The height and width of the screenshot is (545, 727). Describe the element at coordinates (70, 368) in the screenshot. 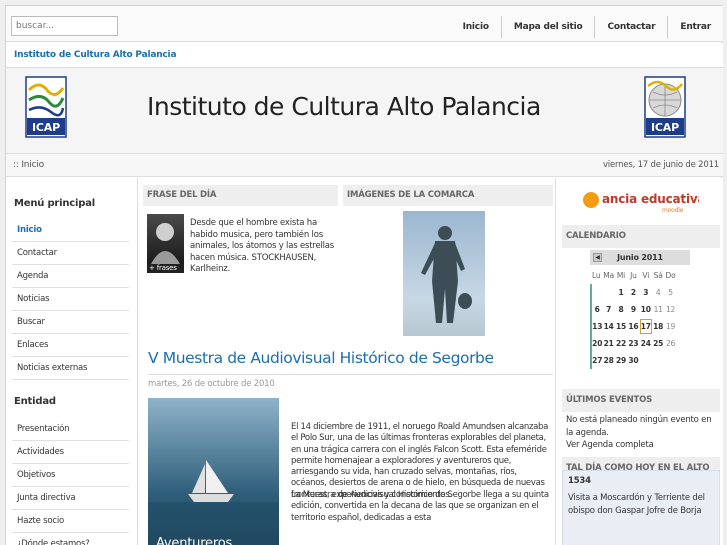

I see `menu-item-noticias-externas: Noticias externas` at that location.